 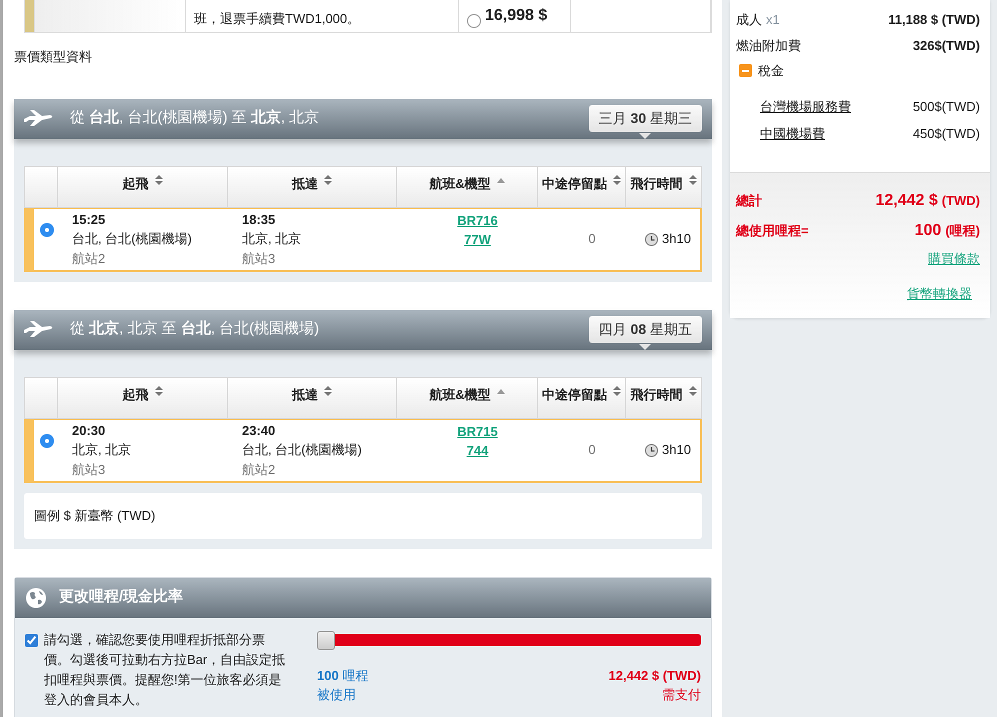 I want to click on unit-text: (TWD), so click(x=961, y=201).